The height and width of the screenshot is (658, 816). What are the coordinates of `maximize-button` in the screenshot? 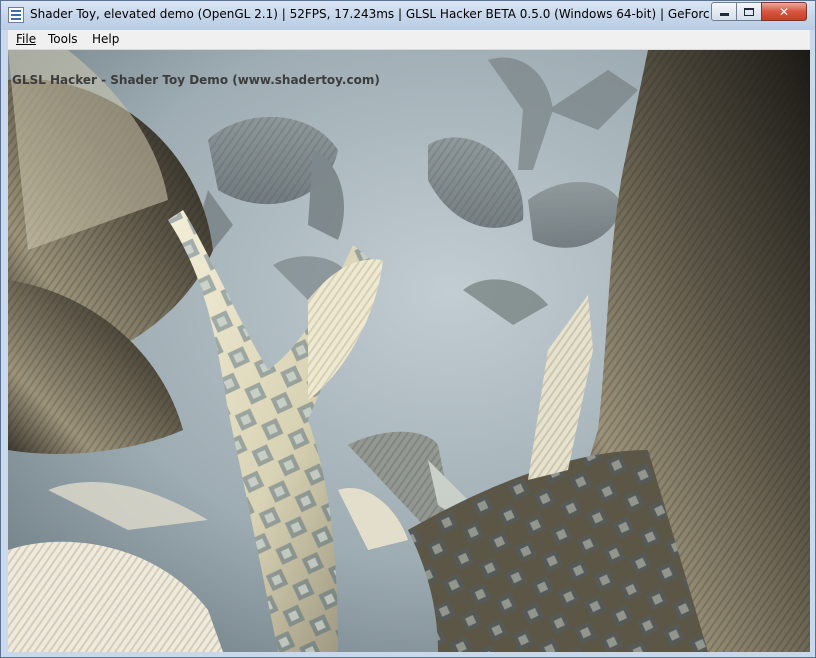 It's located at (749, 11).